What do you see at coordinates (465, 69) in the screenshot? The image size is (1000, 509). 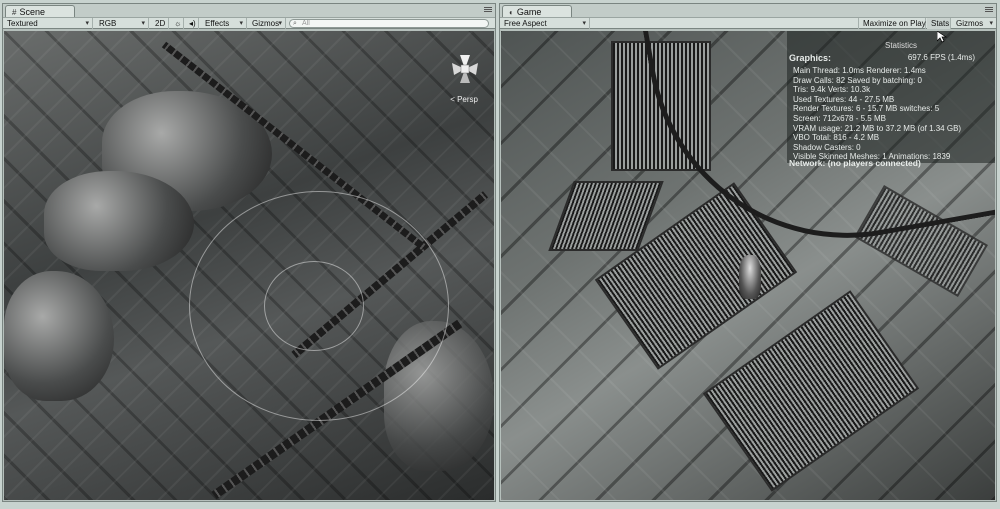 I see `orientation-gizmo-icon` at bounding box center [465, 69].